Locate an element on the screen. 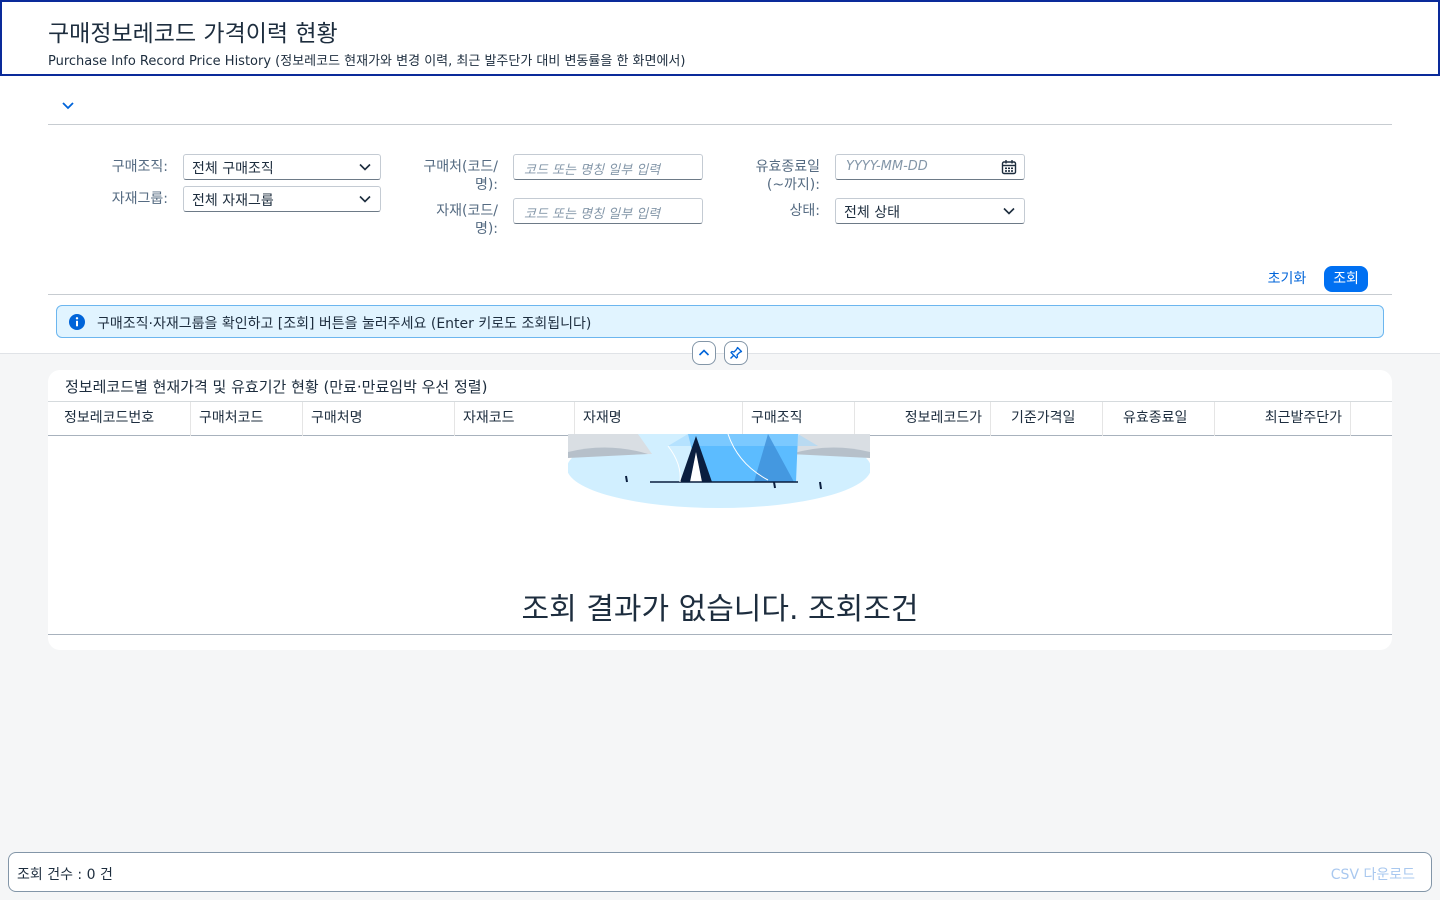  vendor-label-line2: 명): is located at coordinates (486, 185).